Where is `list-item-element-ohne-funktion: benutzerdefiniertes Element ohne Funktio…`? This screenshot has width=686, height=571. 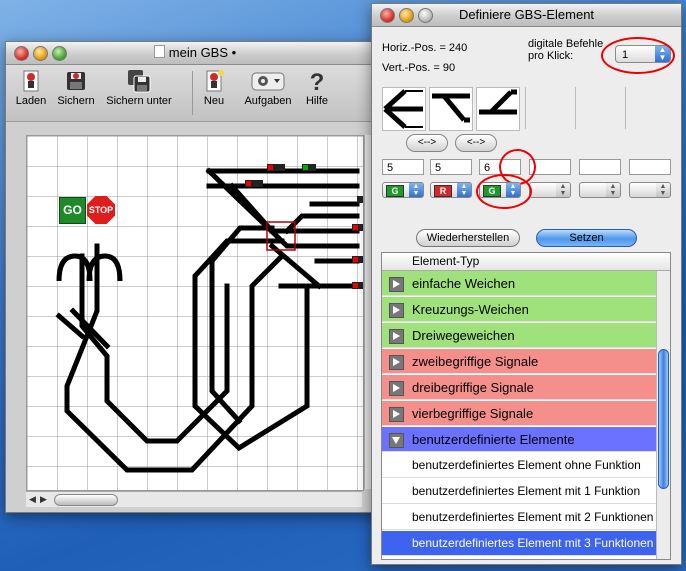 list-item-element-ohne-funktion: benutzerdefiniertes Element ohne Funktio… is located at coordinates (519, 465).